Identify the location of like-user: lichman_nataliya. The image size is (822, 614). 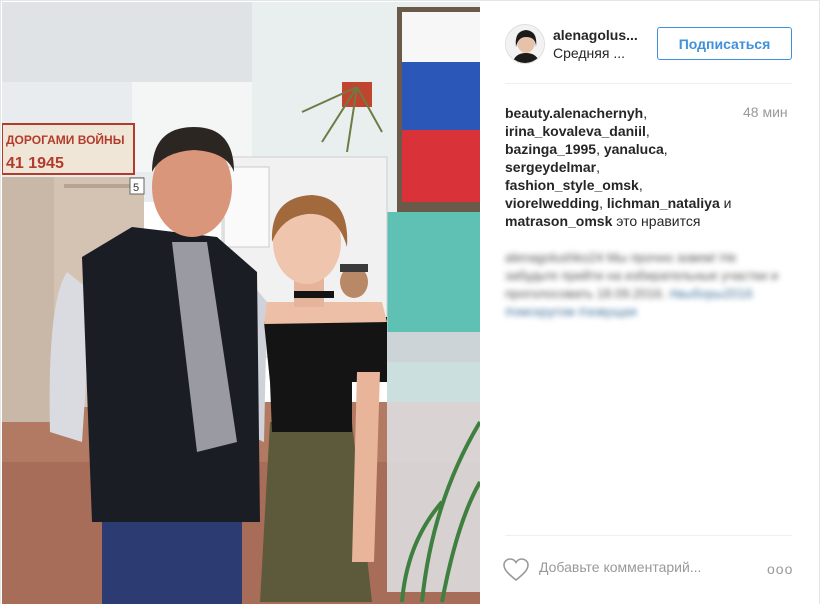
(663, 203).